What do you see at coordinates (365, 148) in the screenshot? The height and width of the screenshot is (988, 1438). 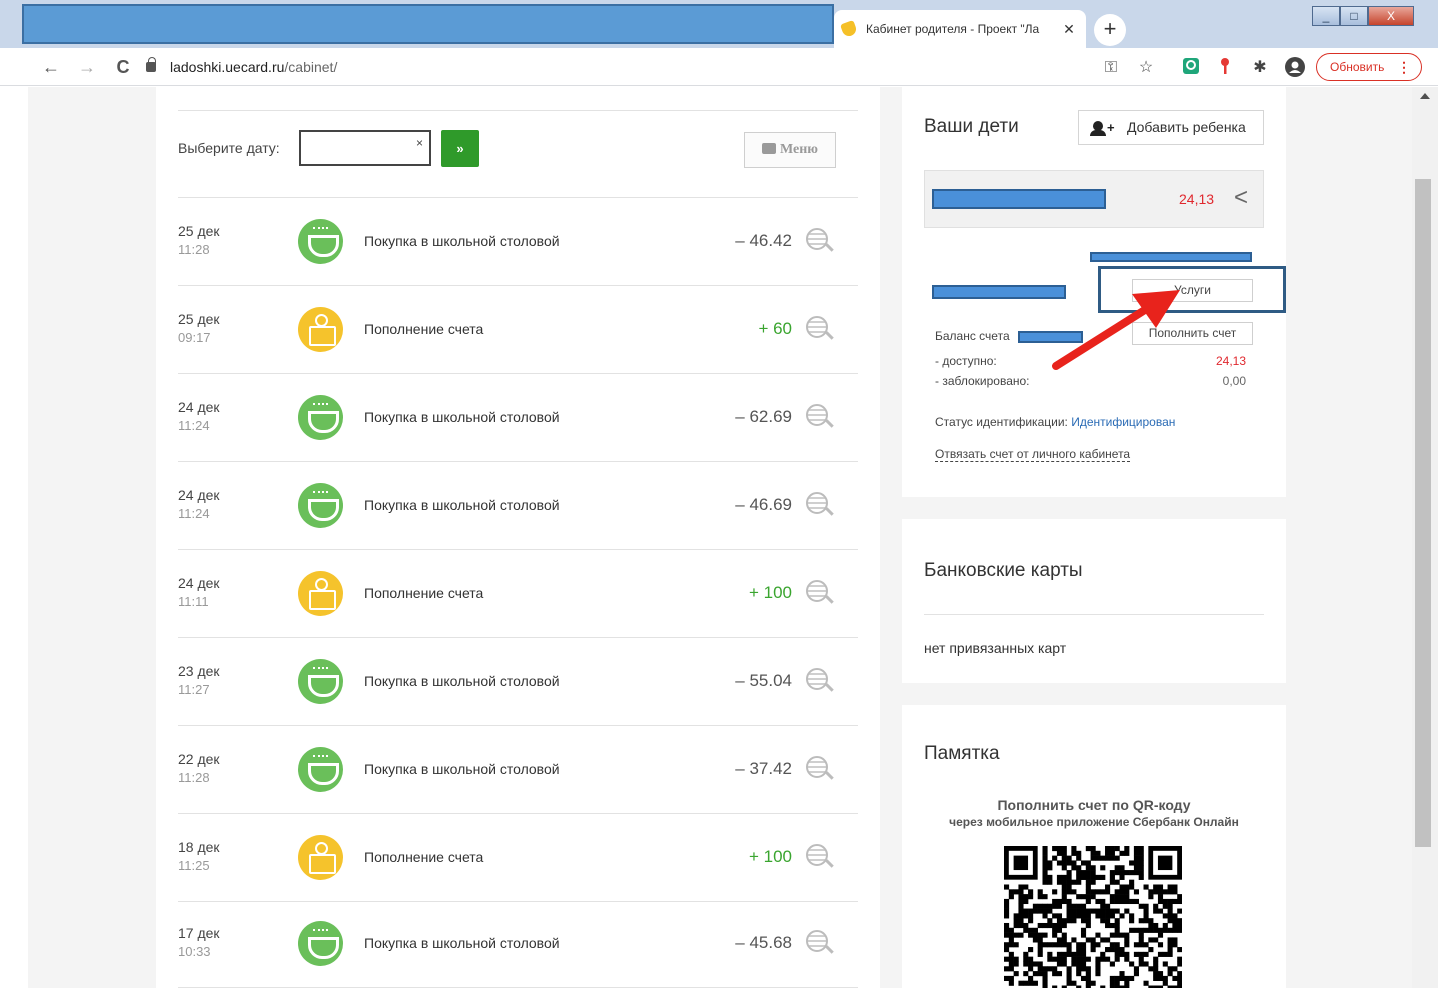 I see `date-input: ×` at bounding box center [365, 148].